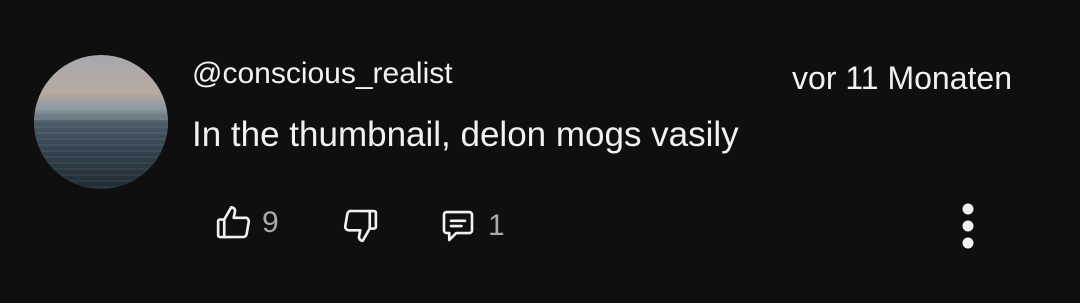  I want to click on avatar, so click(101, 122).